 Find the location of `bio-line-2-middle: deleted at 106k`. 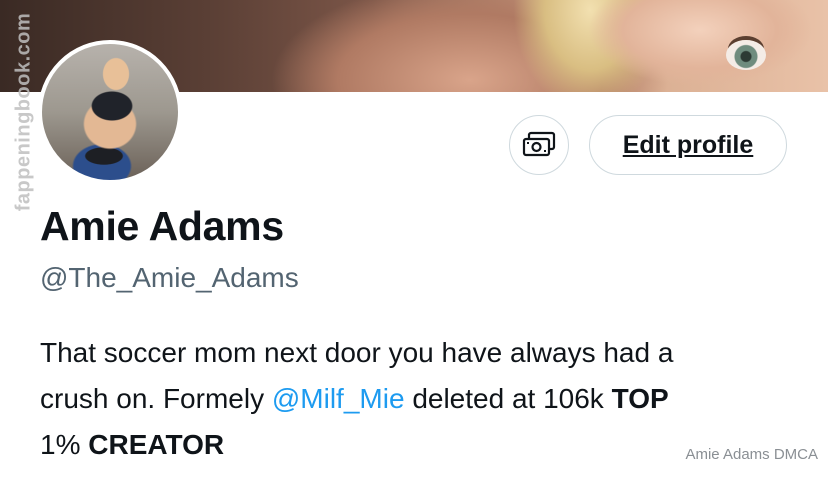

bio-line-2-middle: deleted at 106k is located at coordinates (508, 398).